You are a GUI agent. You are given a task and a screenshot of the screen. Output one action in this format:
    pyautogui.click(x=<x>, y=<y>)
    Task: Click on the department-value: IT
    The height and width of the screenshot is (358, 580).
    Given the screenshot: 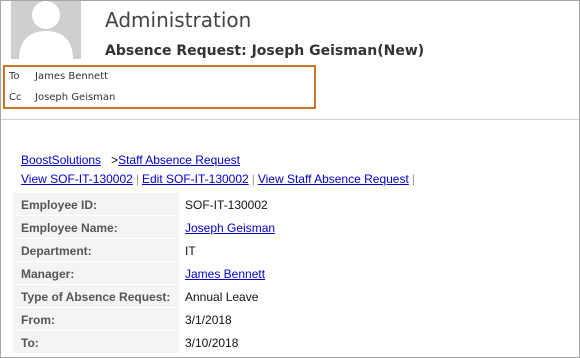 What is the action you would take?
    pyautogui.click(x=190, y=251)
    